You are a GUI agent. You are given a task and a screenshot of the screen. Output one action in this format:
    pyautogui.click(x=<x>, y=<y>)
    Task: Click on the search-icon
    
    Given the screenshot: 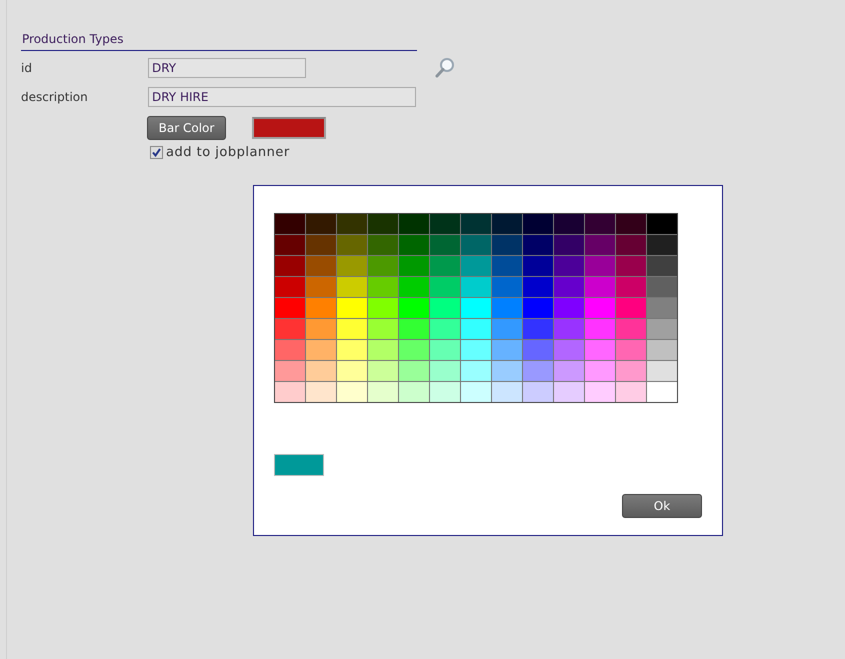 What is the action you would take?
    pyautogui.click(x=445, y=68)
    